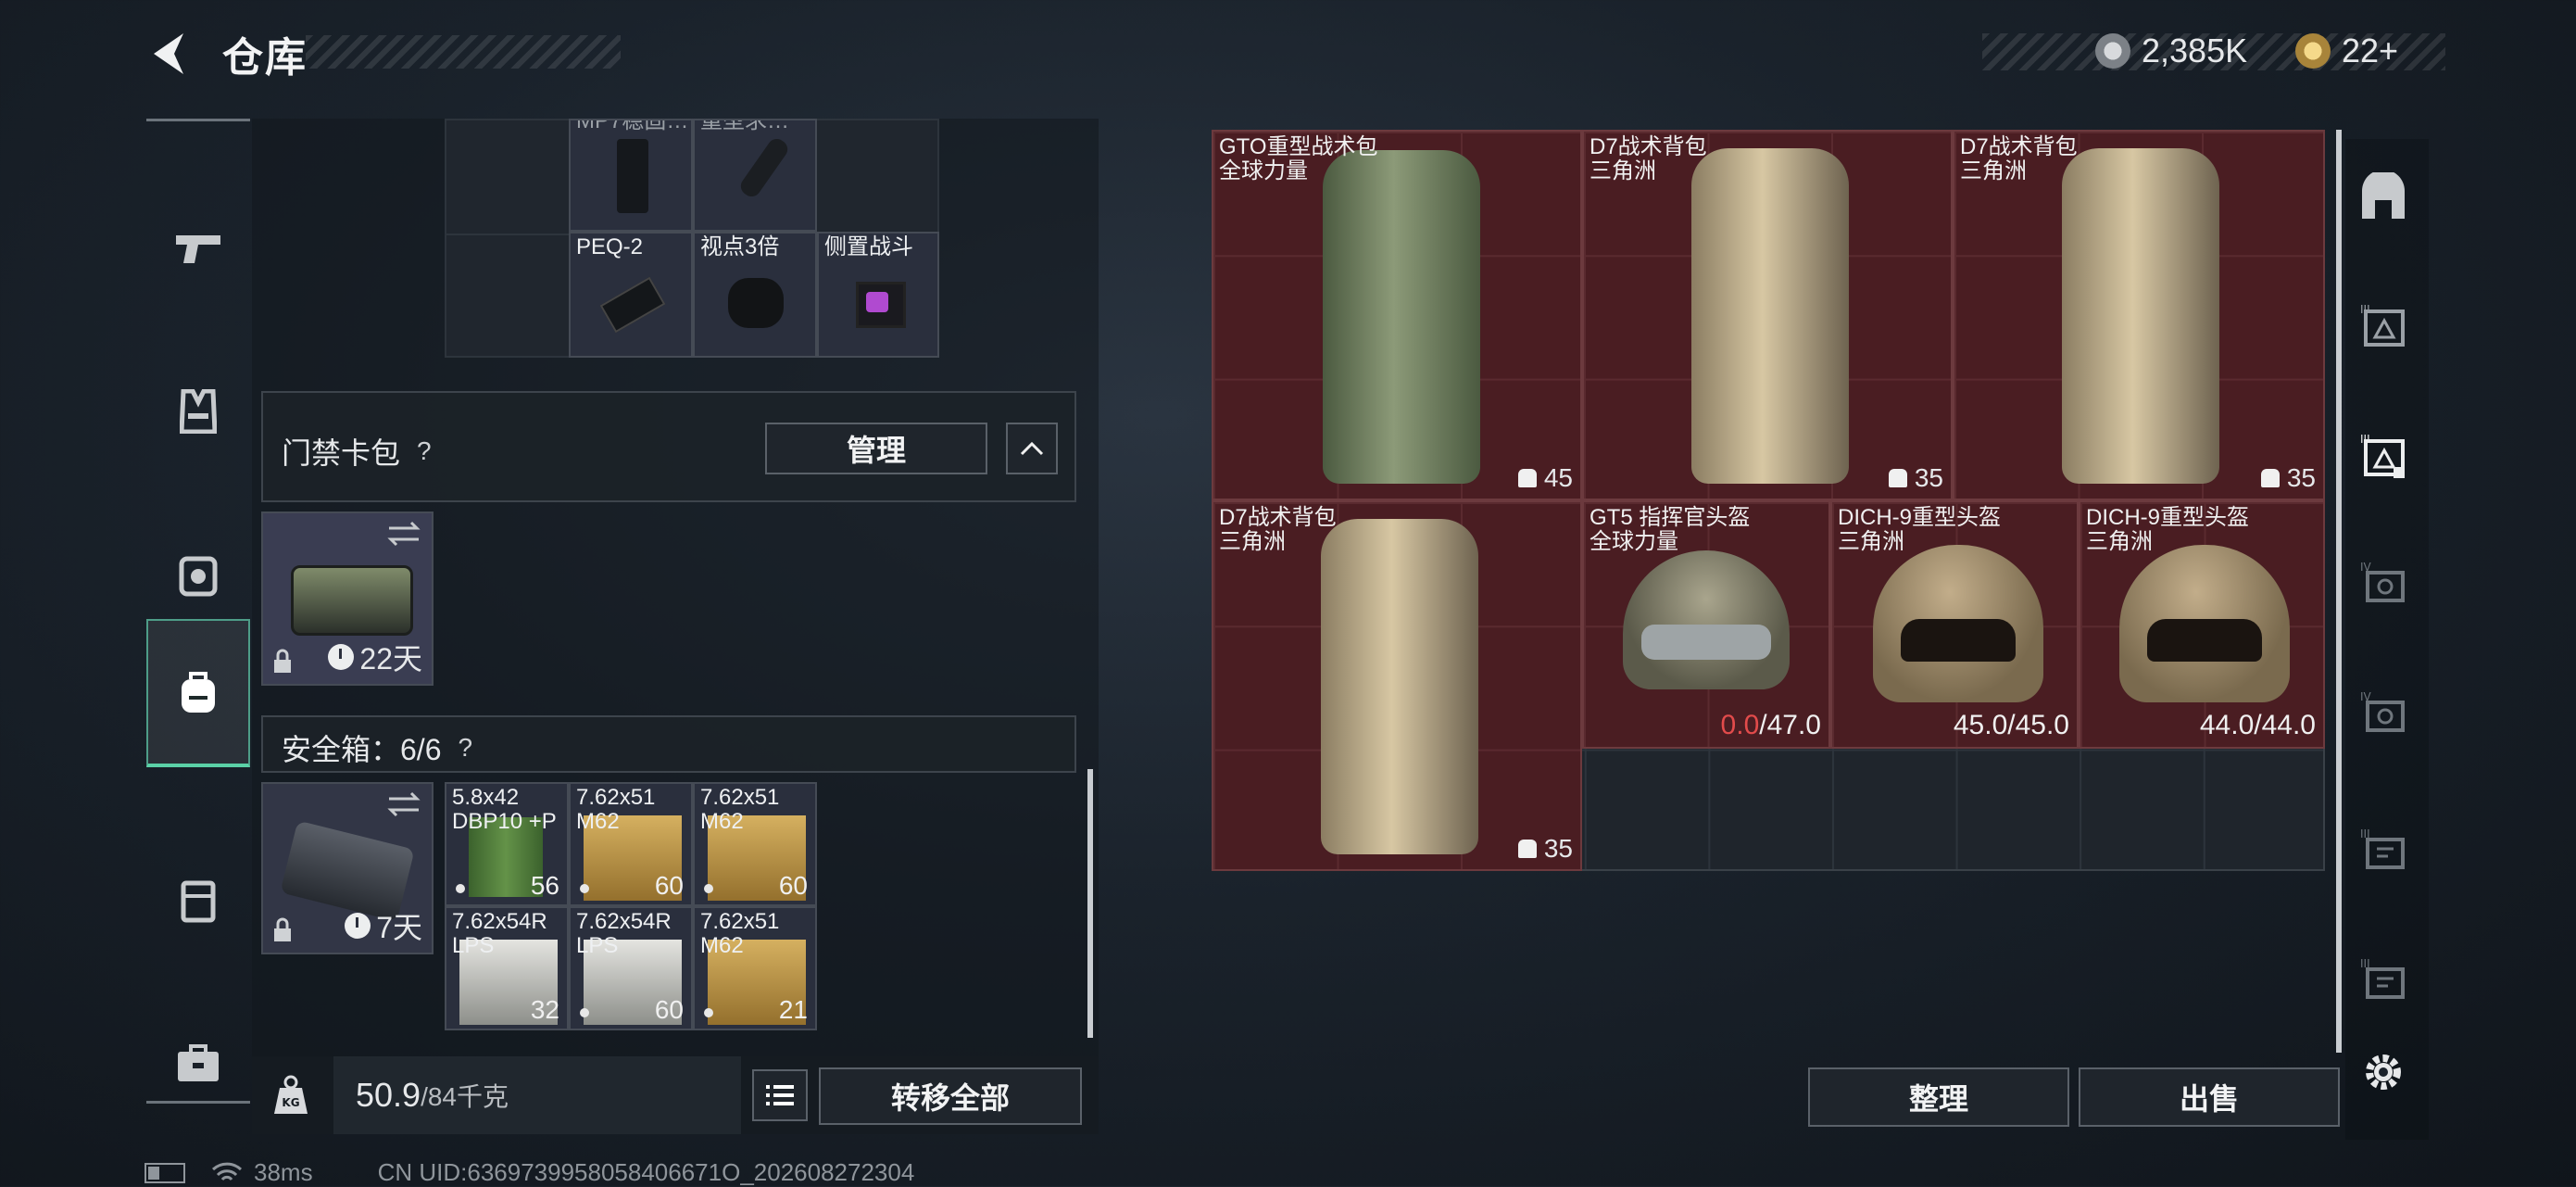 The width and height of the screenshot is (2576, 1187). What do you see at coordinates (404, 804) in the screenshot?
I see `swap-icon` at bounding box center [404, 804].